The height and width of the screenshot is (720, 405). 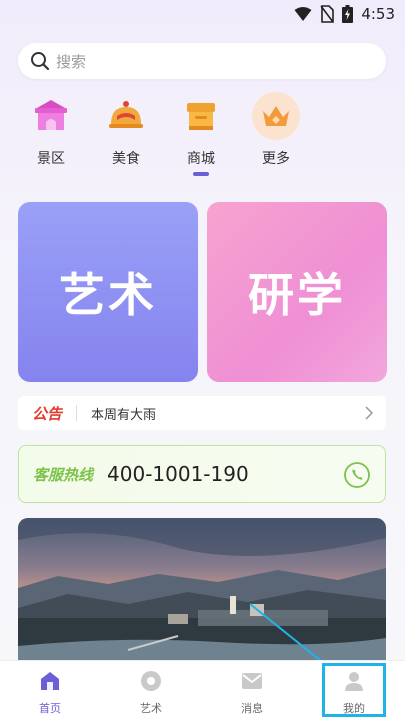 What do you see at coordinates (151, 692) in the screenshot?
I see `tab-art: 艺术` at bounding box center [151, 692].